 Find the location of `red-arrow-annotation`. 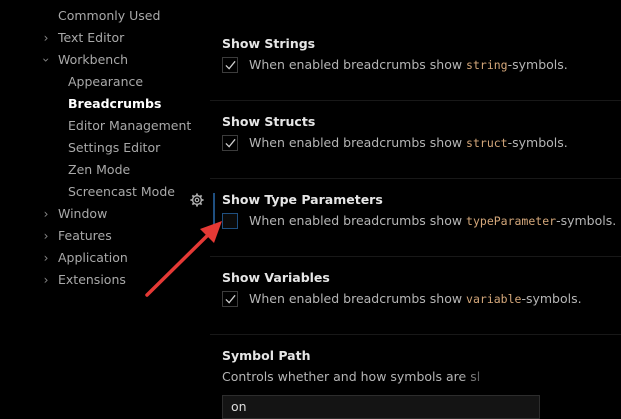

red-arrow-annotation is located at coordinates (183, 259).